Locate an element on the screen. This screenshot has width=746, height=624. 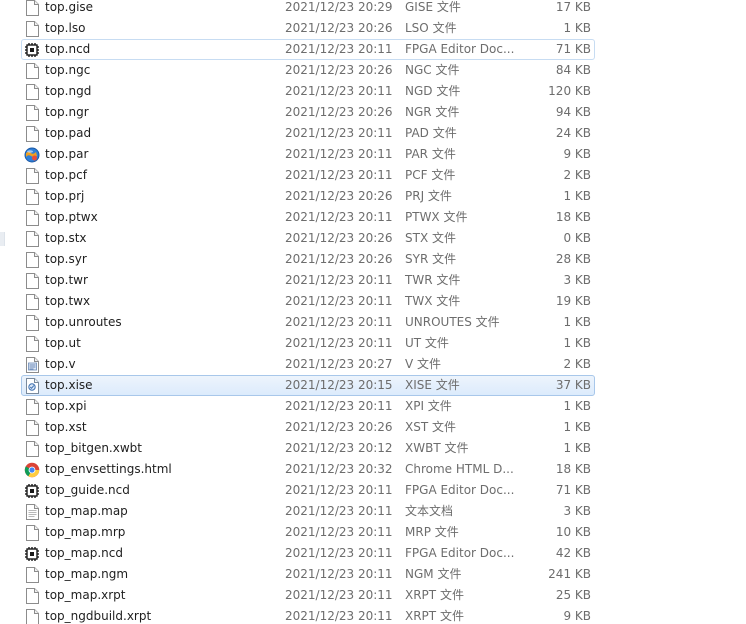
file-row: top.ngr 2021/12/23 20:26 NGR 文件 94 KB is located at coordinates (373, 112).